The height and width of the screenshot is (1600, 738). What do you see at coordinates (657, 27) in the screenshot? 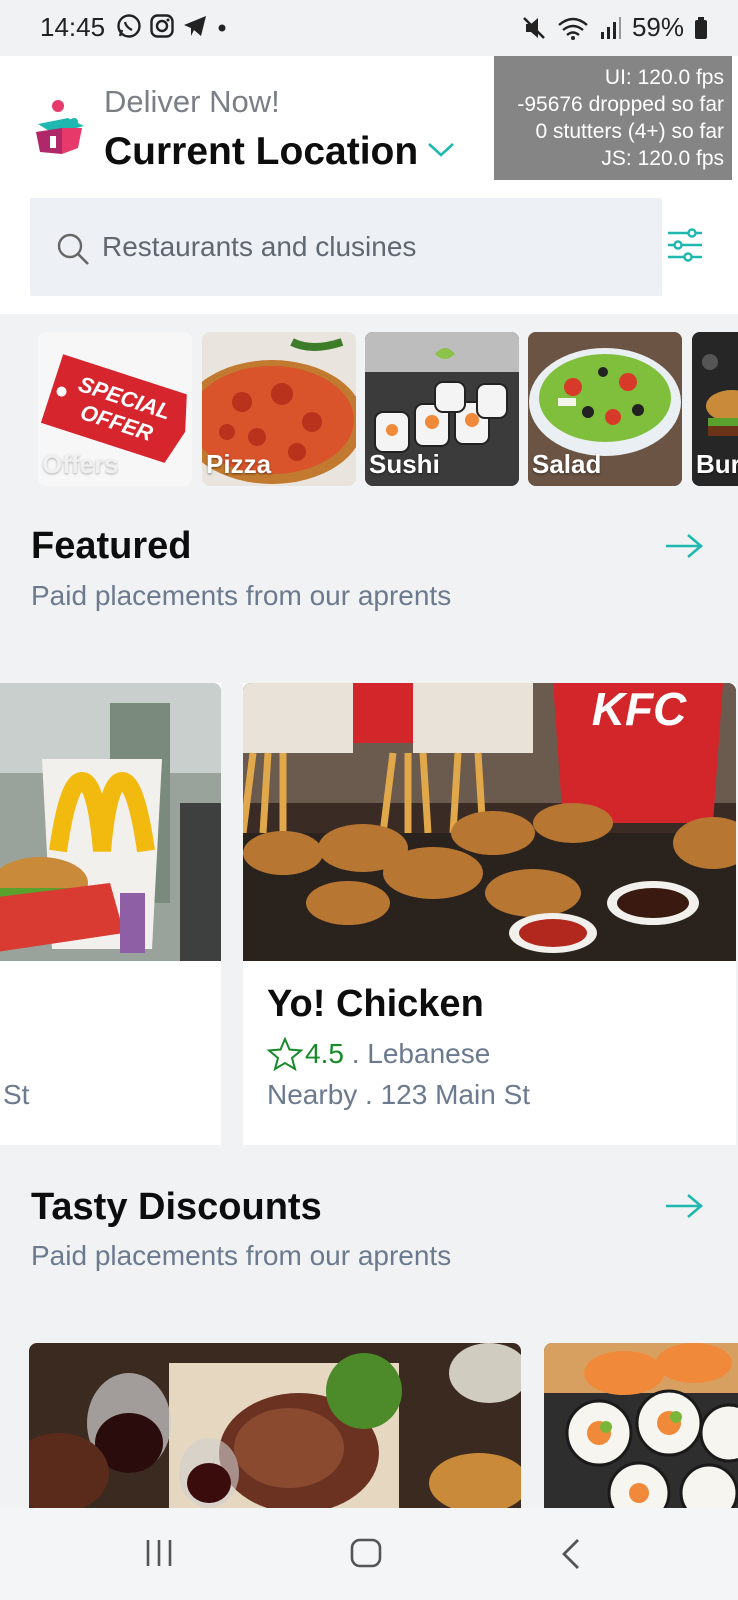
I see `battery-level: 59%` at bounding box center [657, 27].